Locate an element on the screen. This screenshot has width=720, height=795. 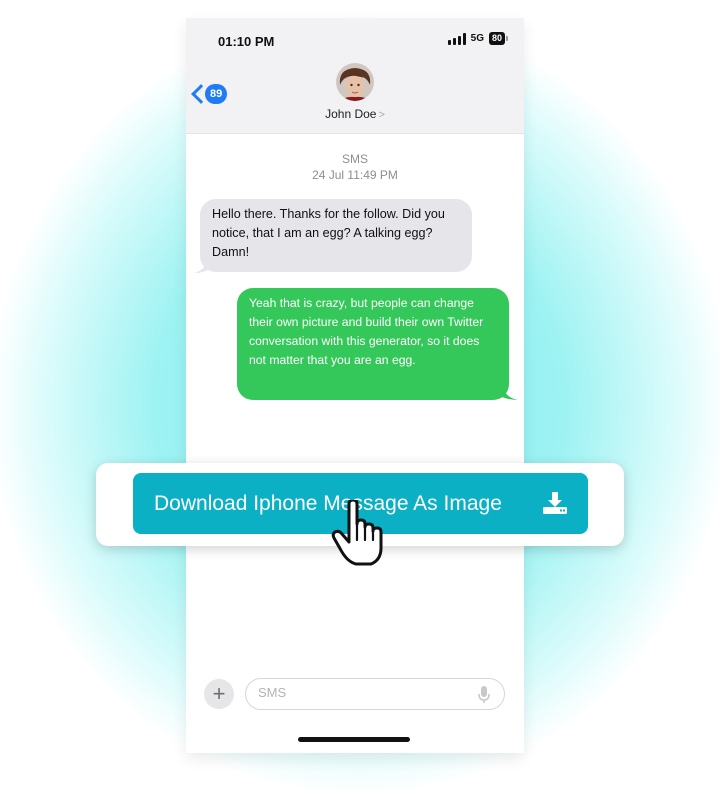
download-tray-icon is located at coordinates (555, 503).